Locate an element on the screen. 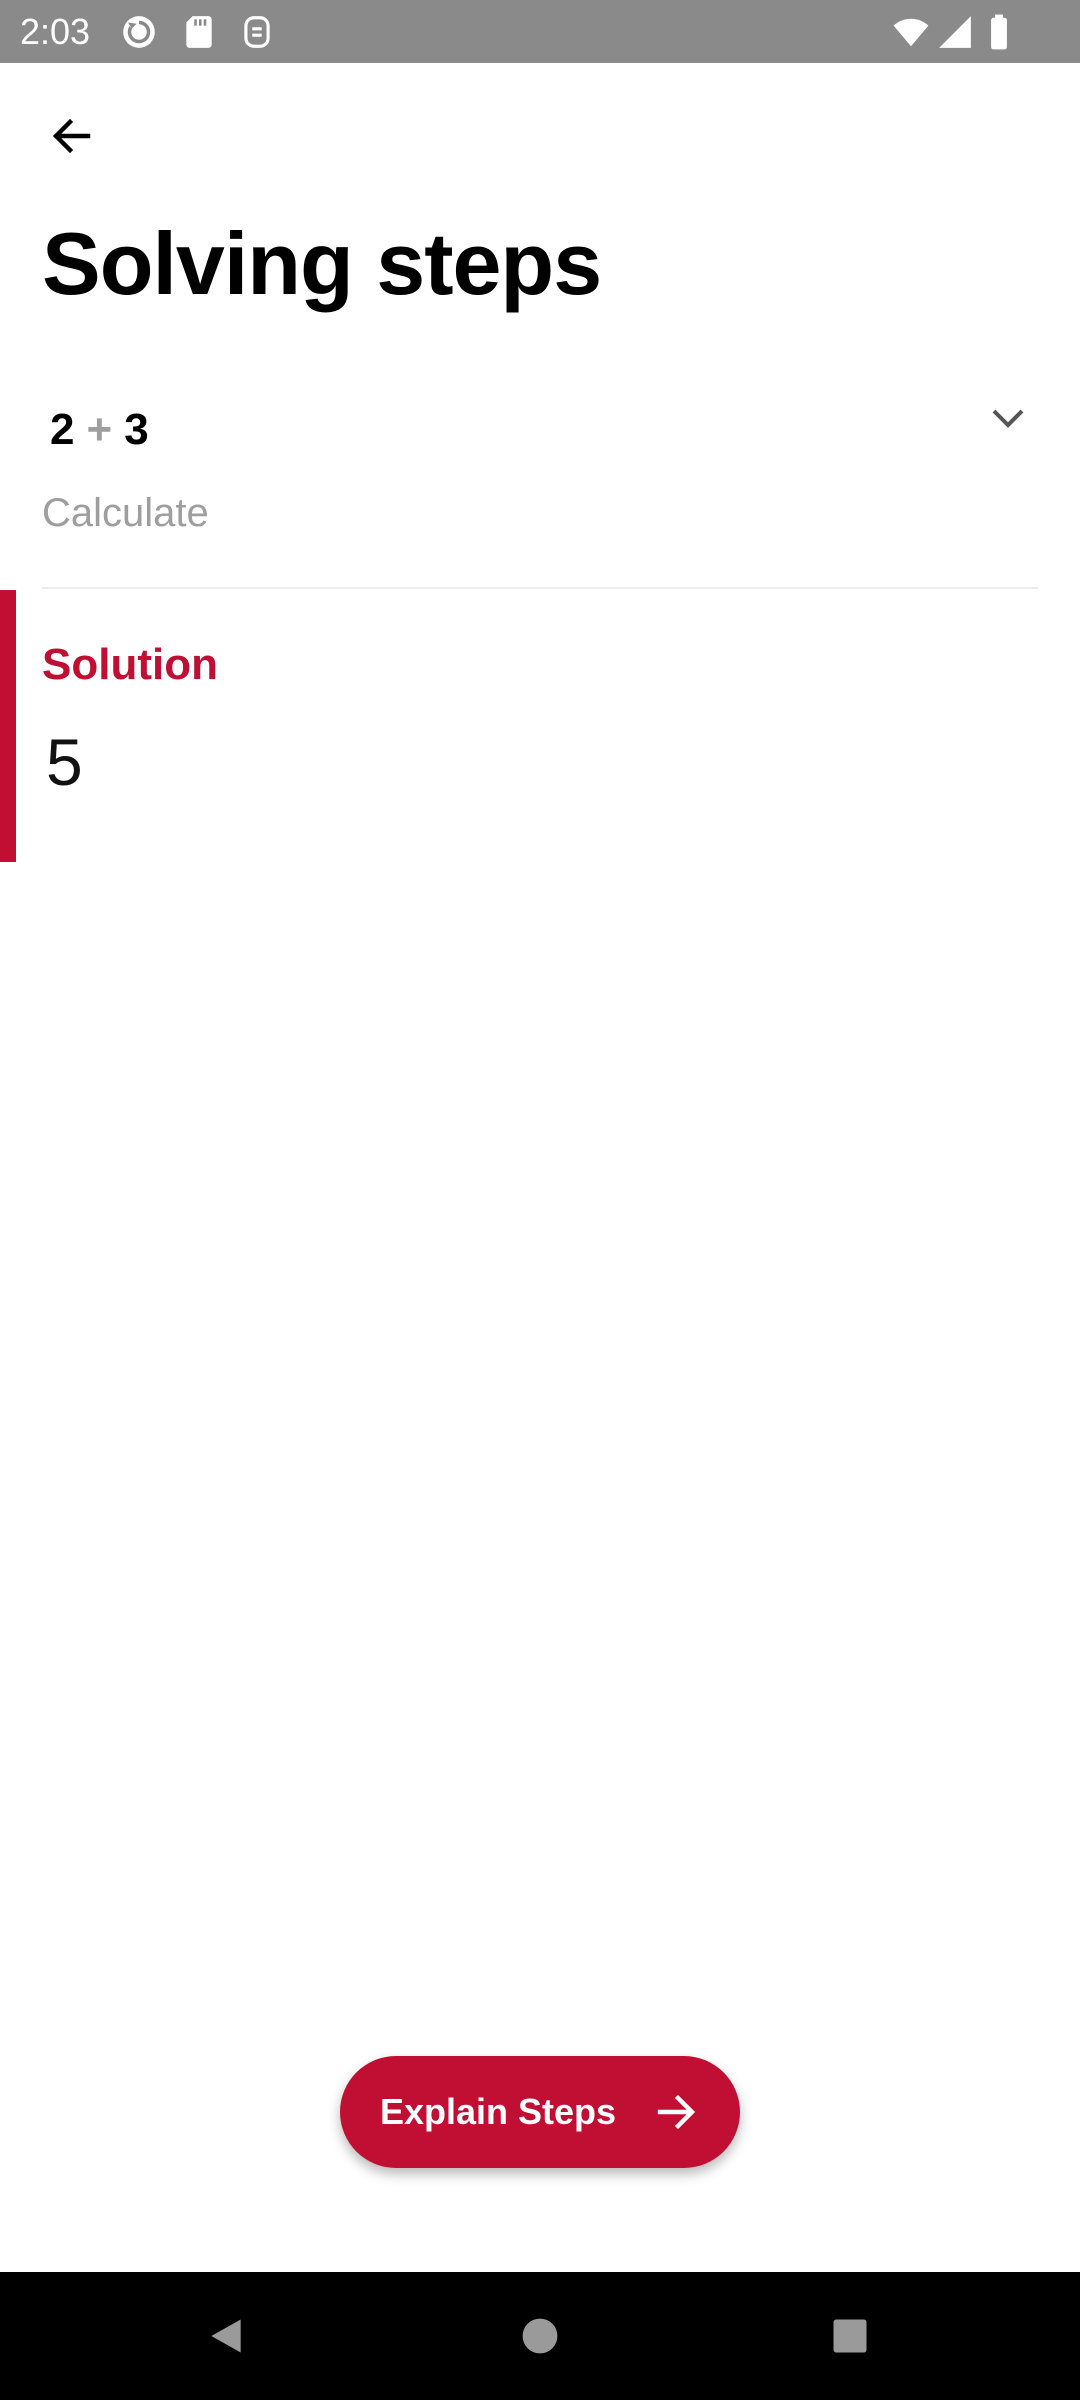 Image resolution: width=1080 pixels, height=2400 pixels. navigation-bar is located at coordinates (540, 2336).